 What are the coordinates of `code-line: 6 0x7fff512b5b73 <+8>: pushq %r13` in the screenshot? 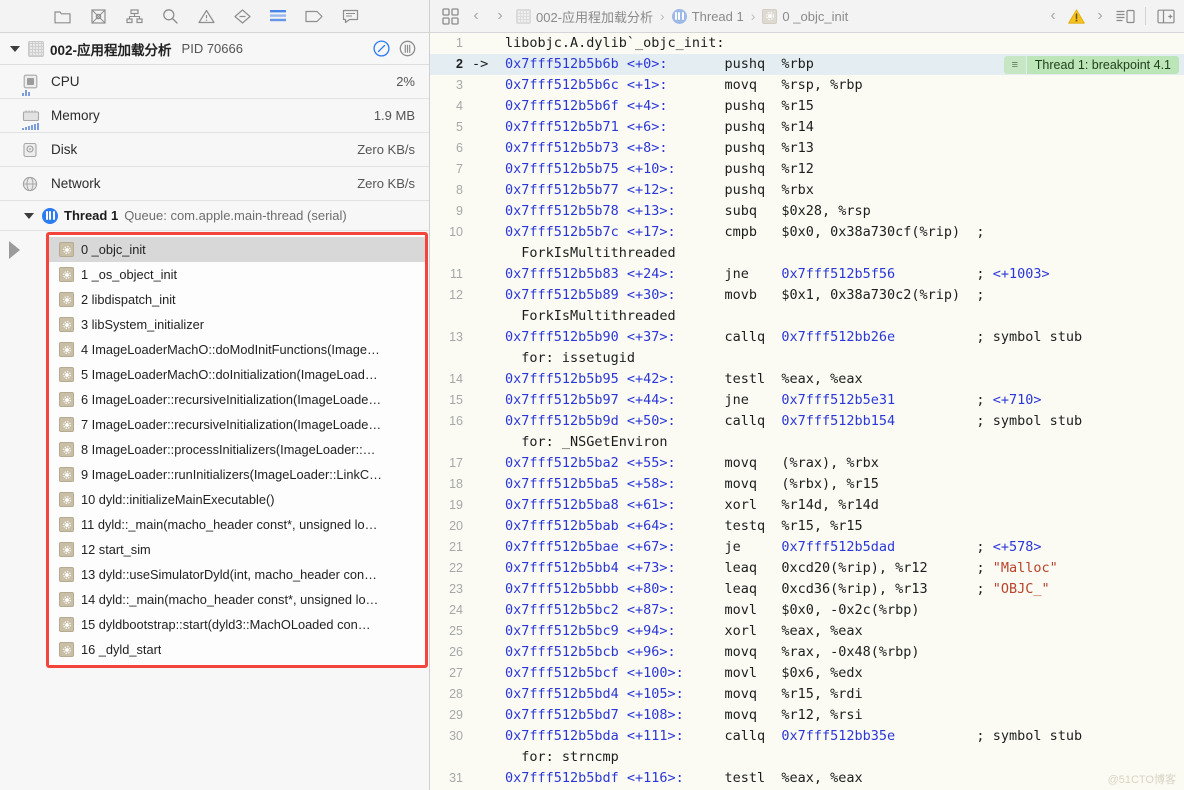 It's located at (807, 148).